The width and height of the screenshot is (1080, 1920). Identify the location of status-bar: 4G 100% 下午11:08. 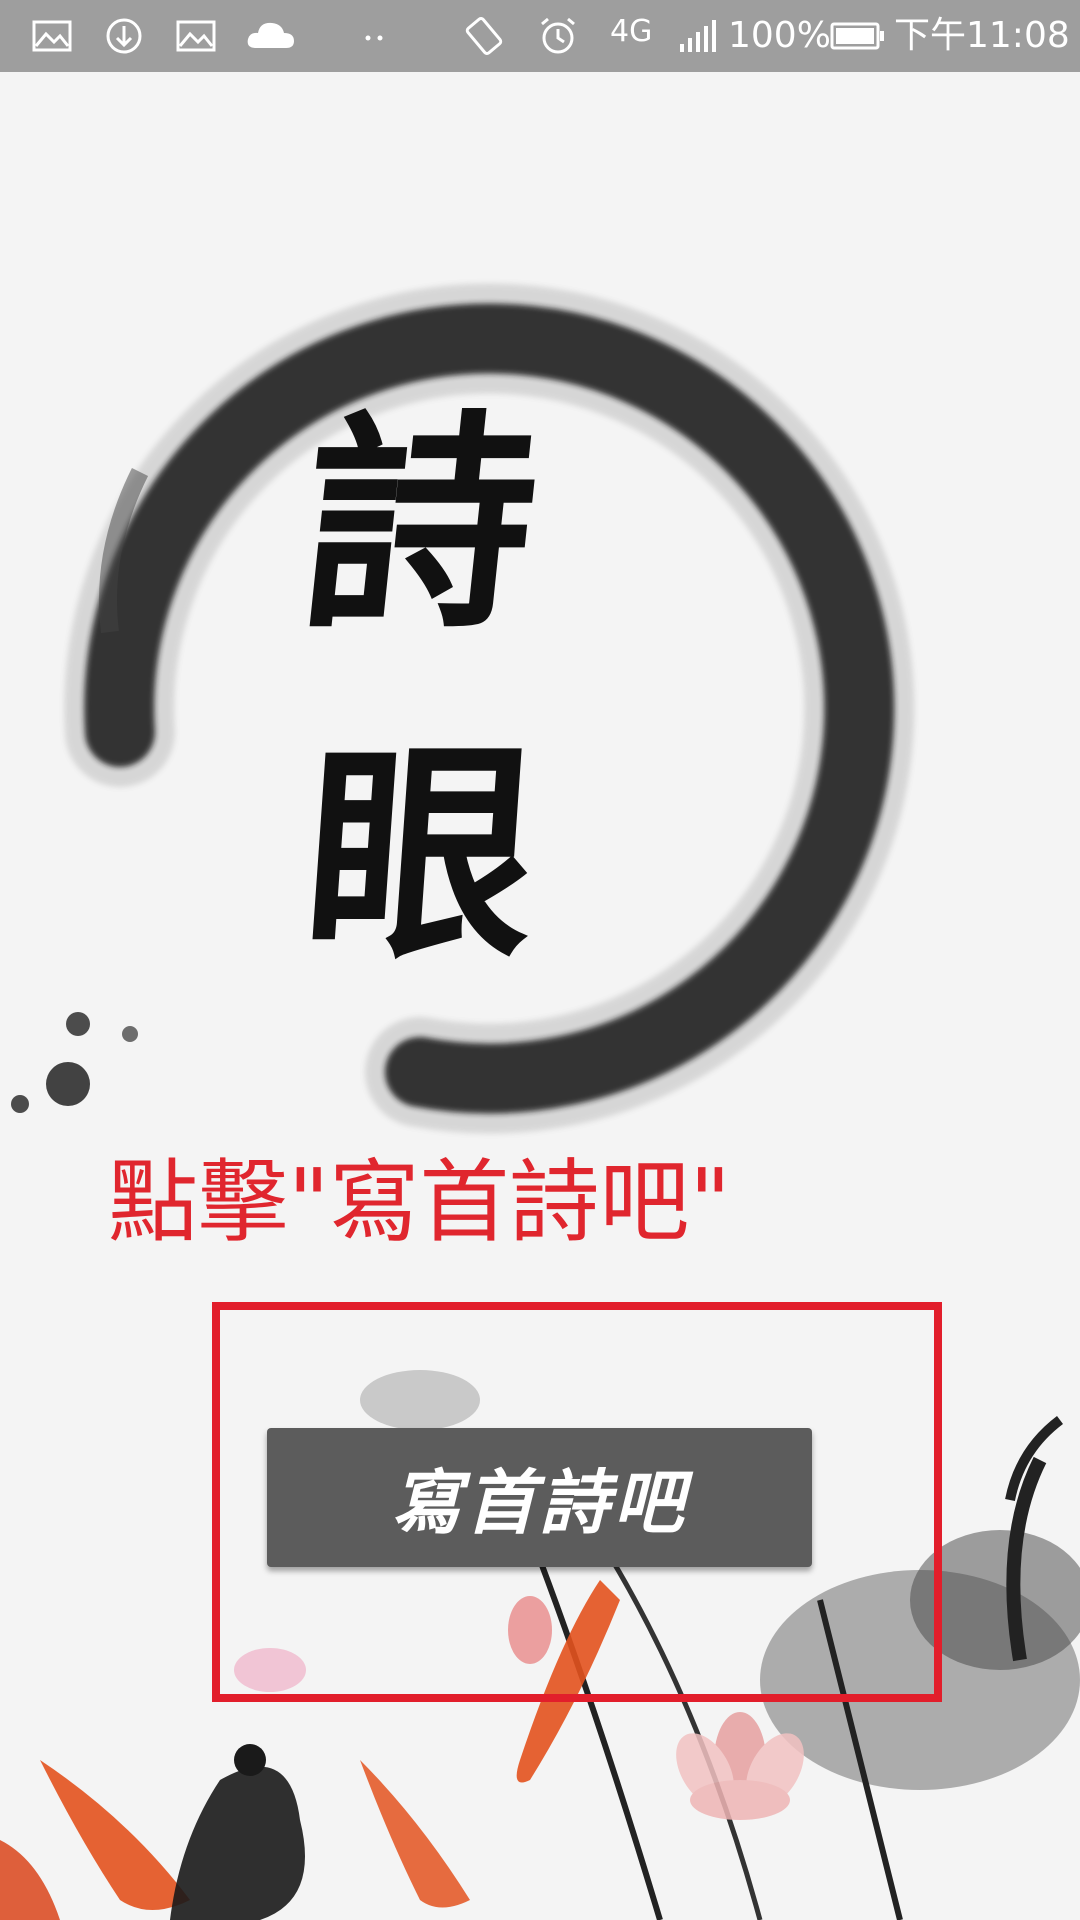
(540, 36).